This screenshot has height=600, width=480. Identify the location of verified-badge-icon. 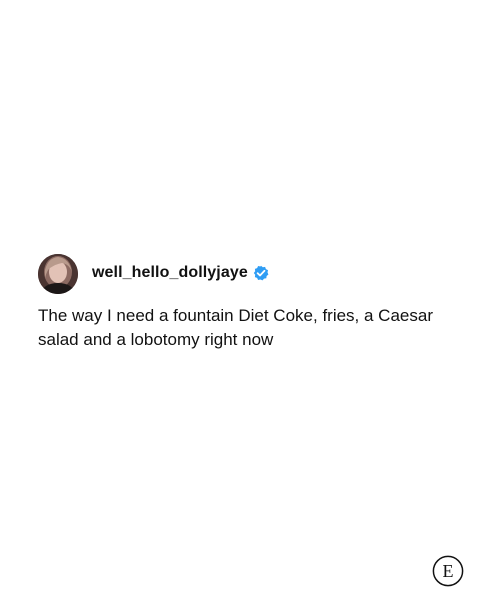
(261, 273).